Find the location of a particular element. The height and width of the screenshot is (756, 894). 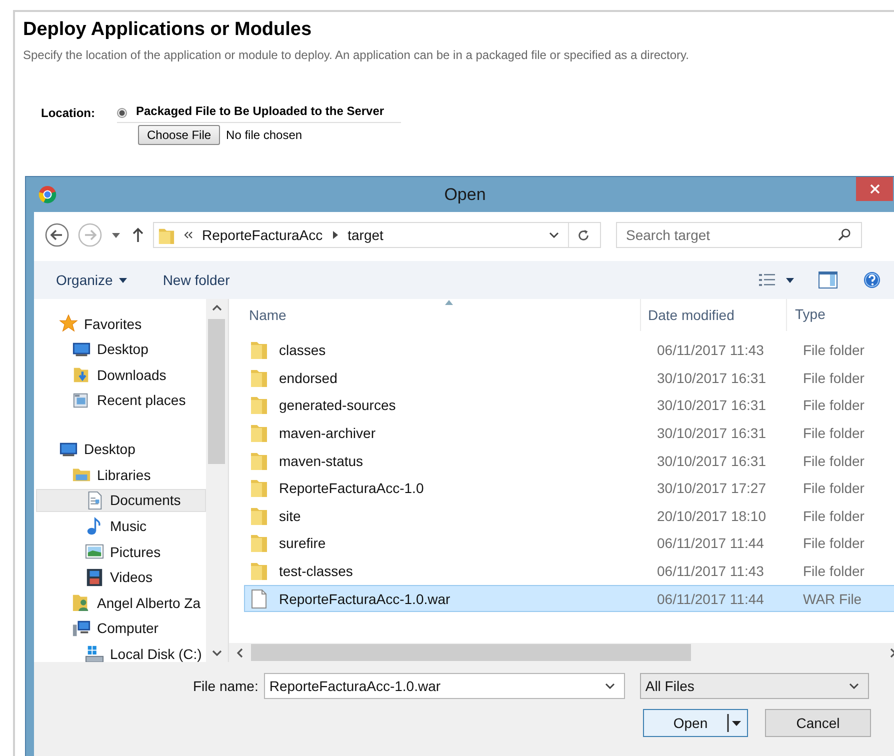

file-row: maven-archiver 30/10/2017 16:31 File folder is located at coordinates (569, 433).